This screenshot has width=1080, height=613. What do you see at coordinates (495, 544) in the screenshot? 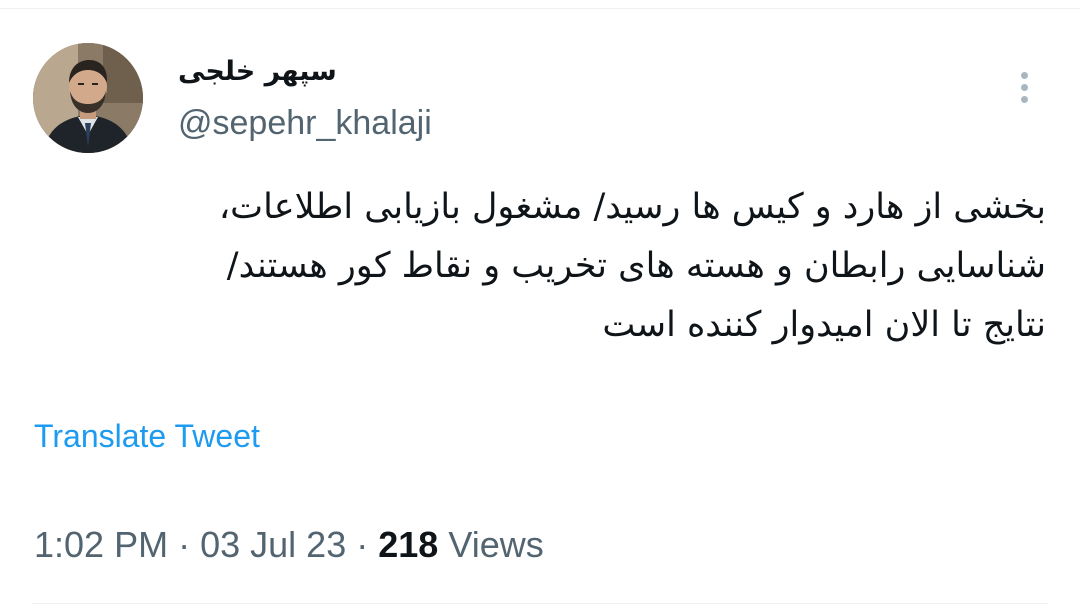
I see `views-label: Views` at bounding box center [495, 544].